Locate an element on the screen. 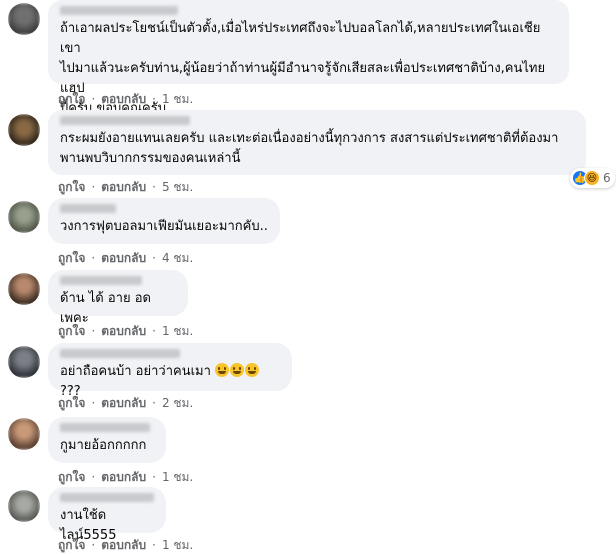 This screenshot has height=554, width=616. comment-bubble: วงการฟุตบอลมาเฟียมันเยอะมากคับ.. is located at coordinates (164, 221).